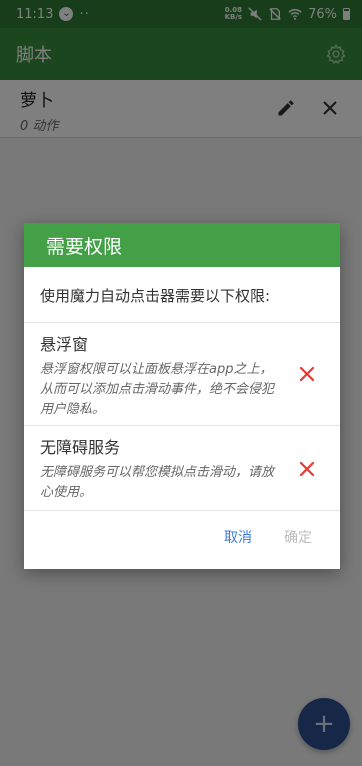  I want to click on permission-item-accessibility: 无障碍服务 无障碍服务可以帮您模拟点击滑动，请放心使用。, so click(182, 468).